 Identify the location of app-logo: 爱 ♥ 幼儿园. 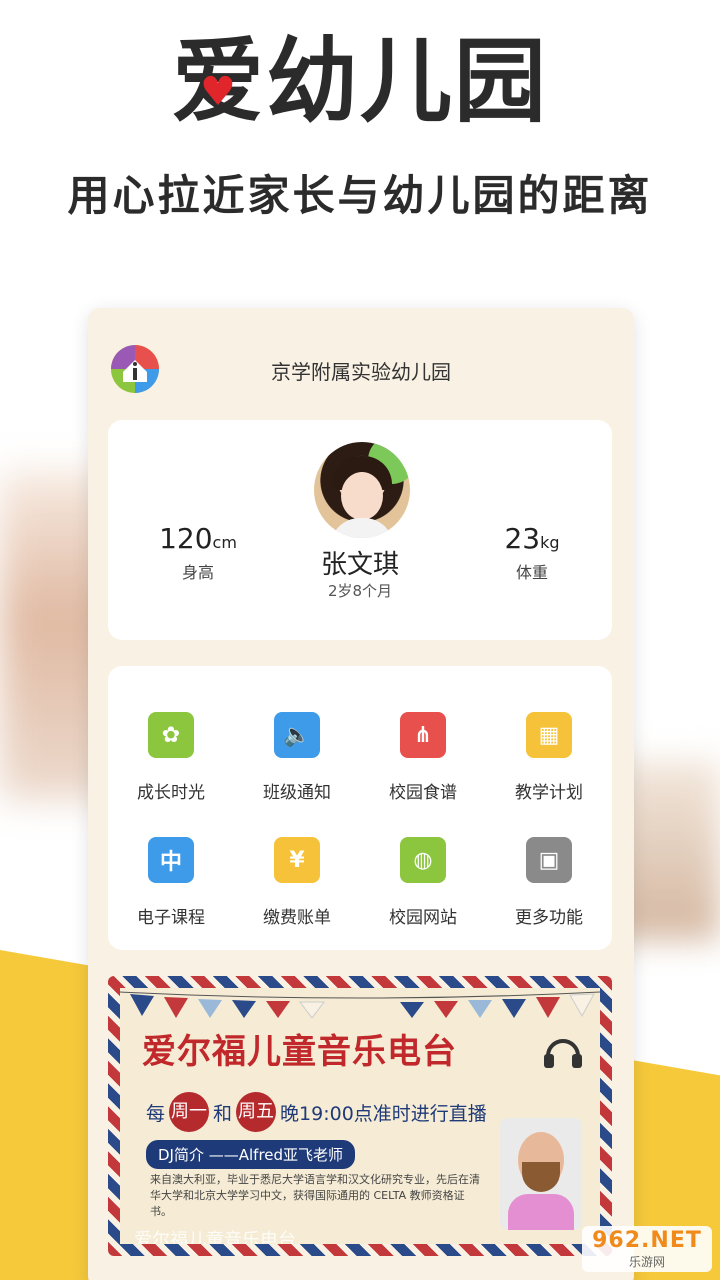
(360, 82).